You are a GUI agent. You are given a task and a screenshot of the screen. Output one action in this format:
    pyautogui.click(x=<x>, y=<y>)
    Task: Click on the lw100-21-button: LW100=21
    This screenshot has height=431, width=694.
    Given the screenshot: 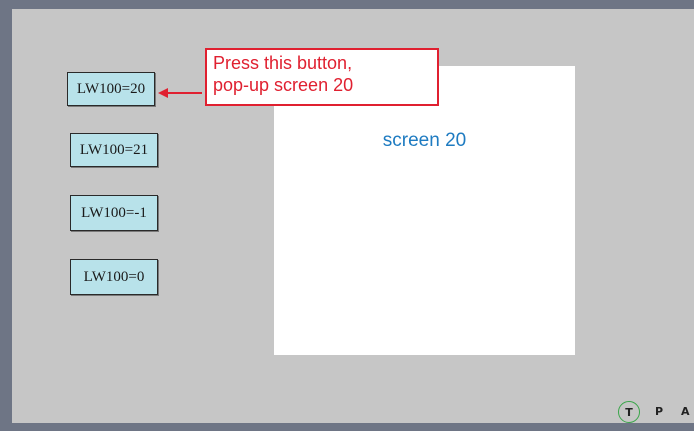 What is the action you would take?
    pyautogui.click(x=114, y=150)
    